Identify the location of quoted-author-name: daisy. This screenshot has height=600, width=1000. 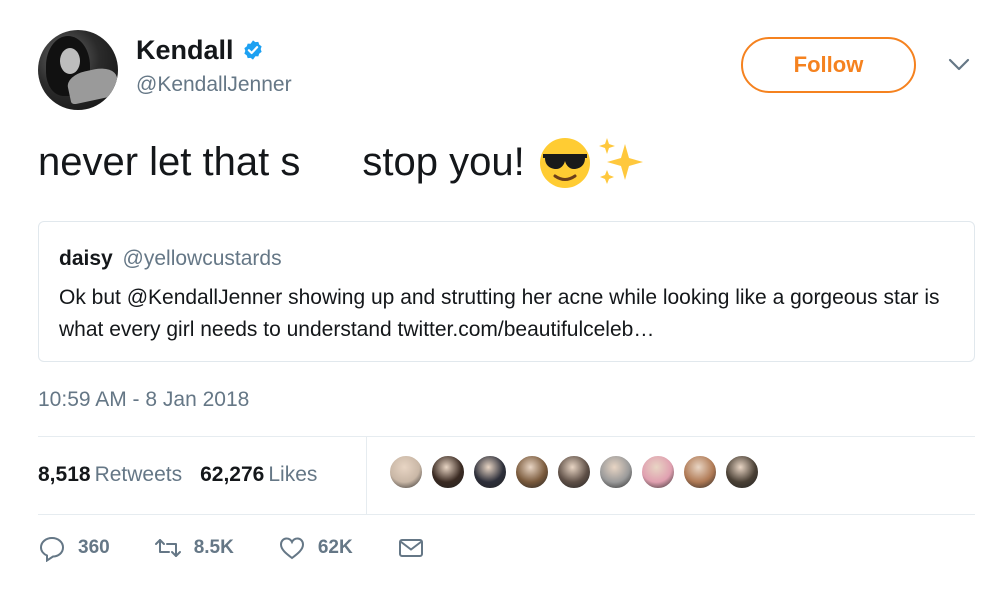
(86, 258).